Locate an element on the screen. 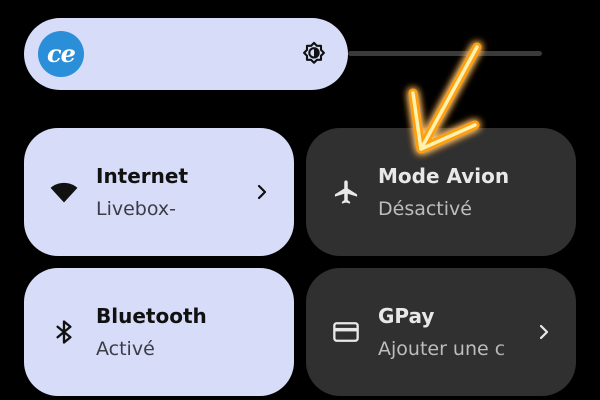  ce-logo: ce is located at coordinates (61, 54).